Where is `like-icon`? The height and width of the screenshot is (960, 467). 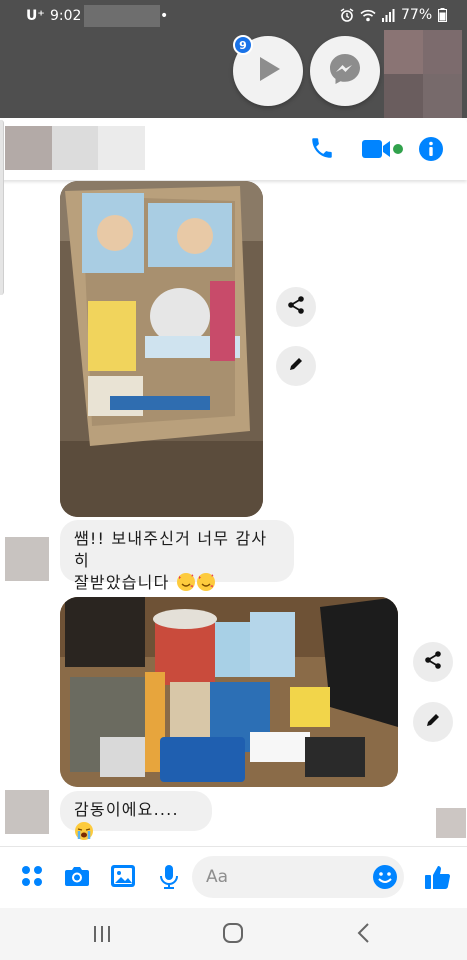
like-icon is located at coordinates (438, 879).